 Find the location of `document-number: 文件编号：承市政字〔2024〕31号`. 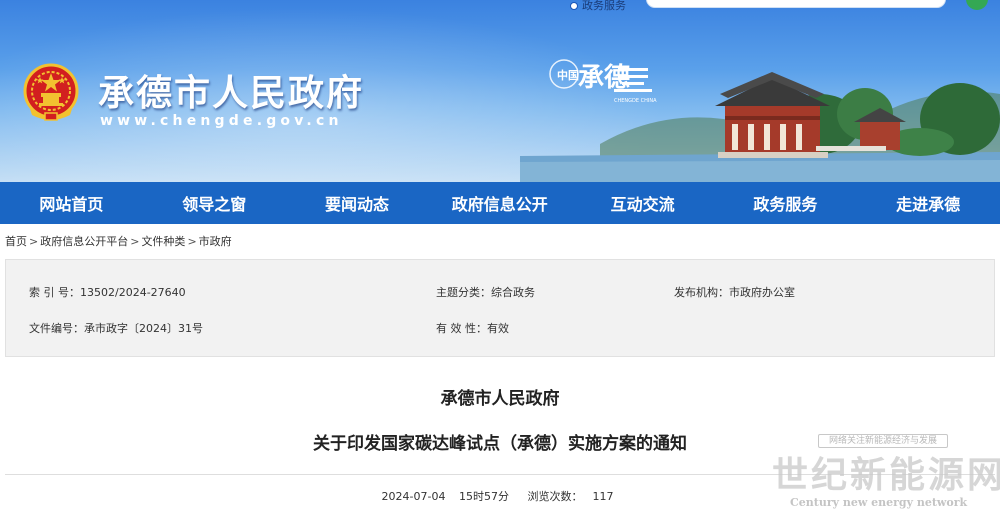

document-number: 文件编号：承市政字〔2024〕31号 is located at coordinates (116, 328).